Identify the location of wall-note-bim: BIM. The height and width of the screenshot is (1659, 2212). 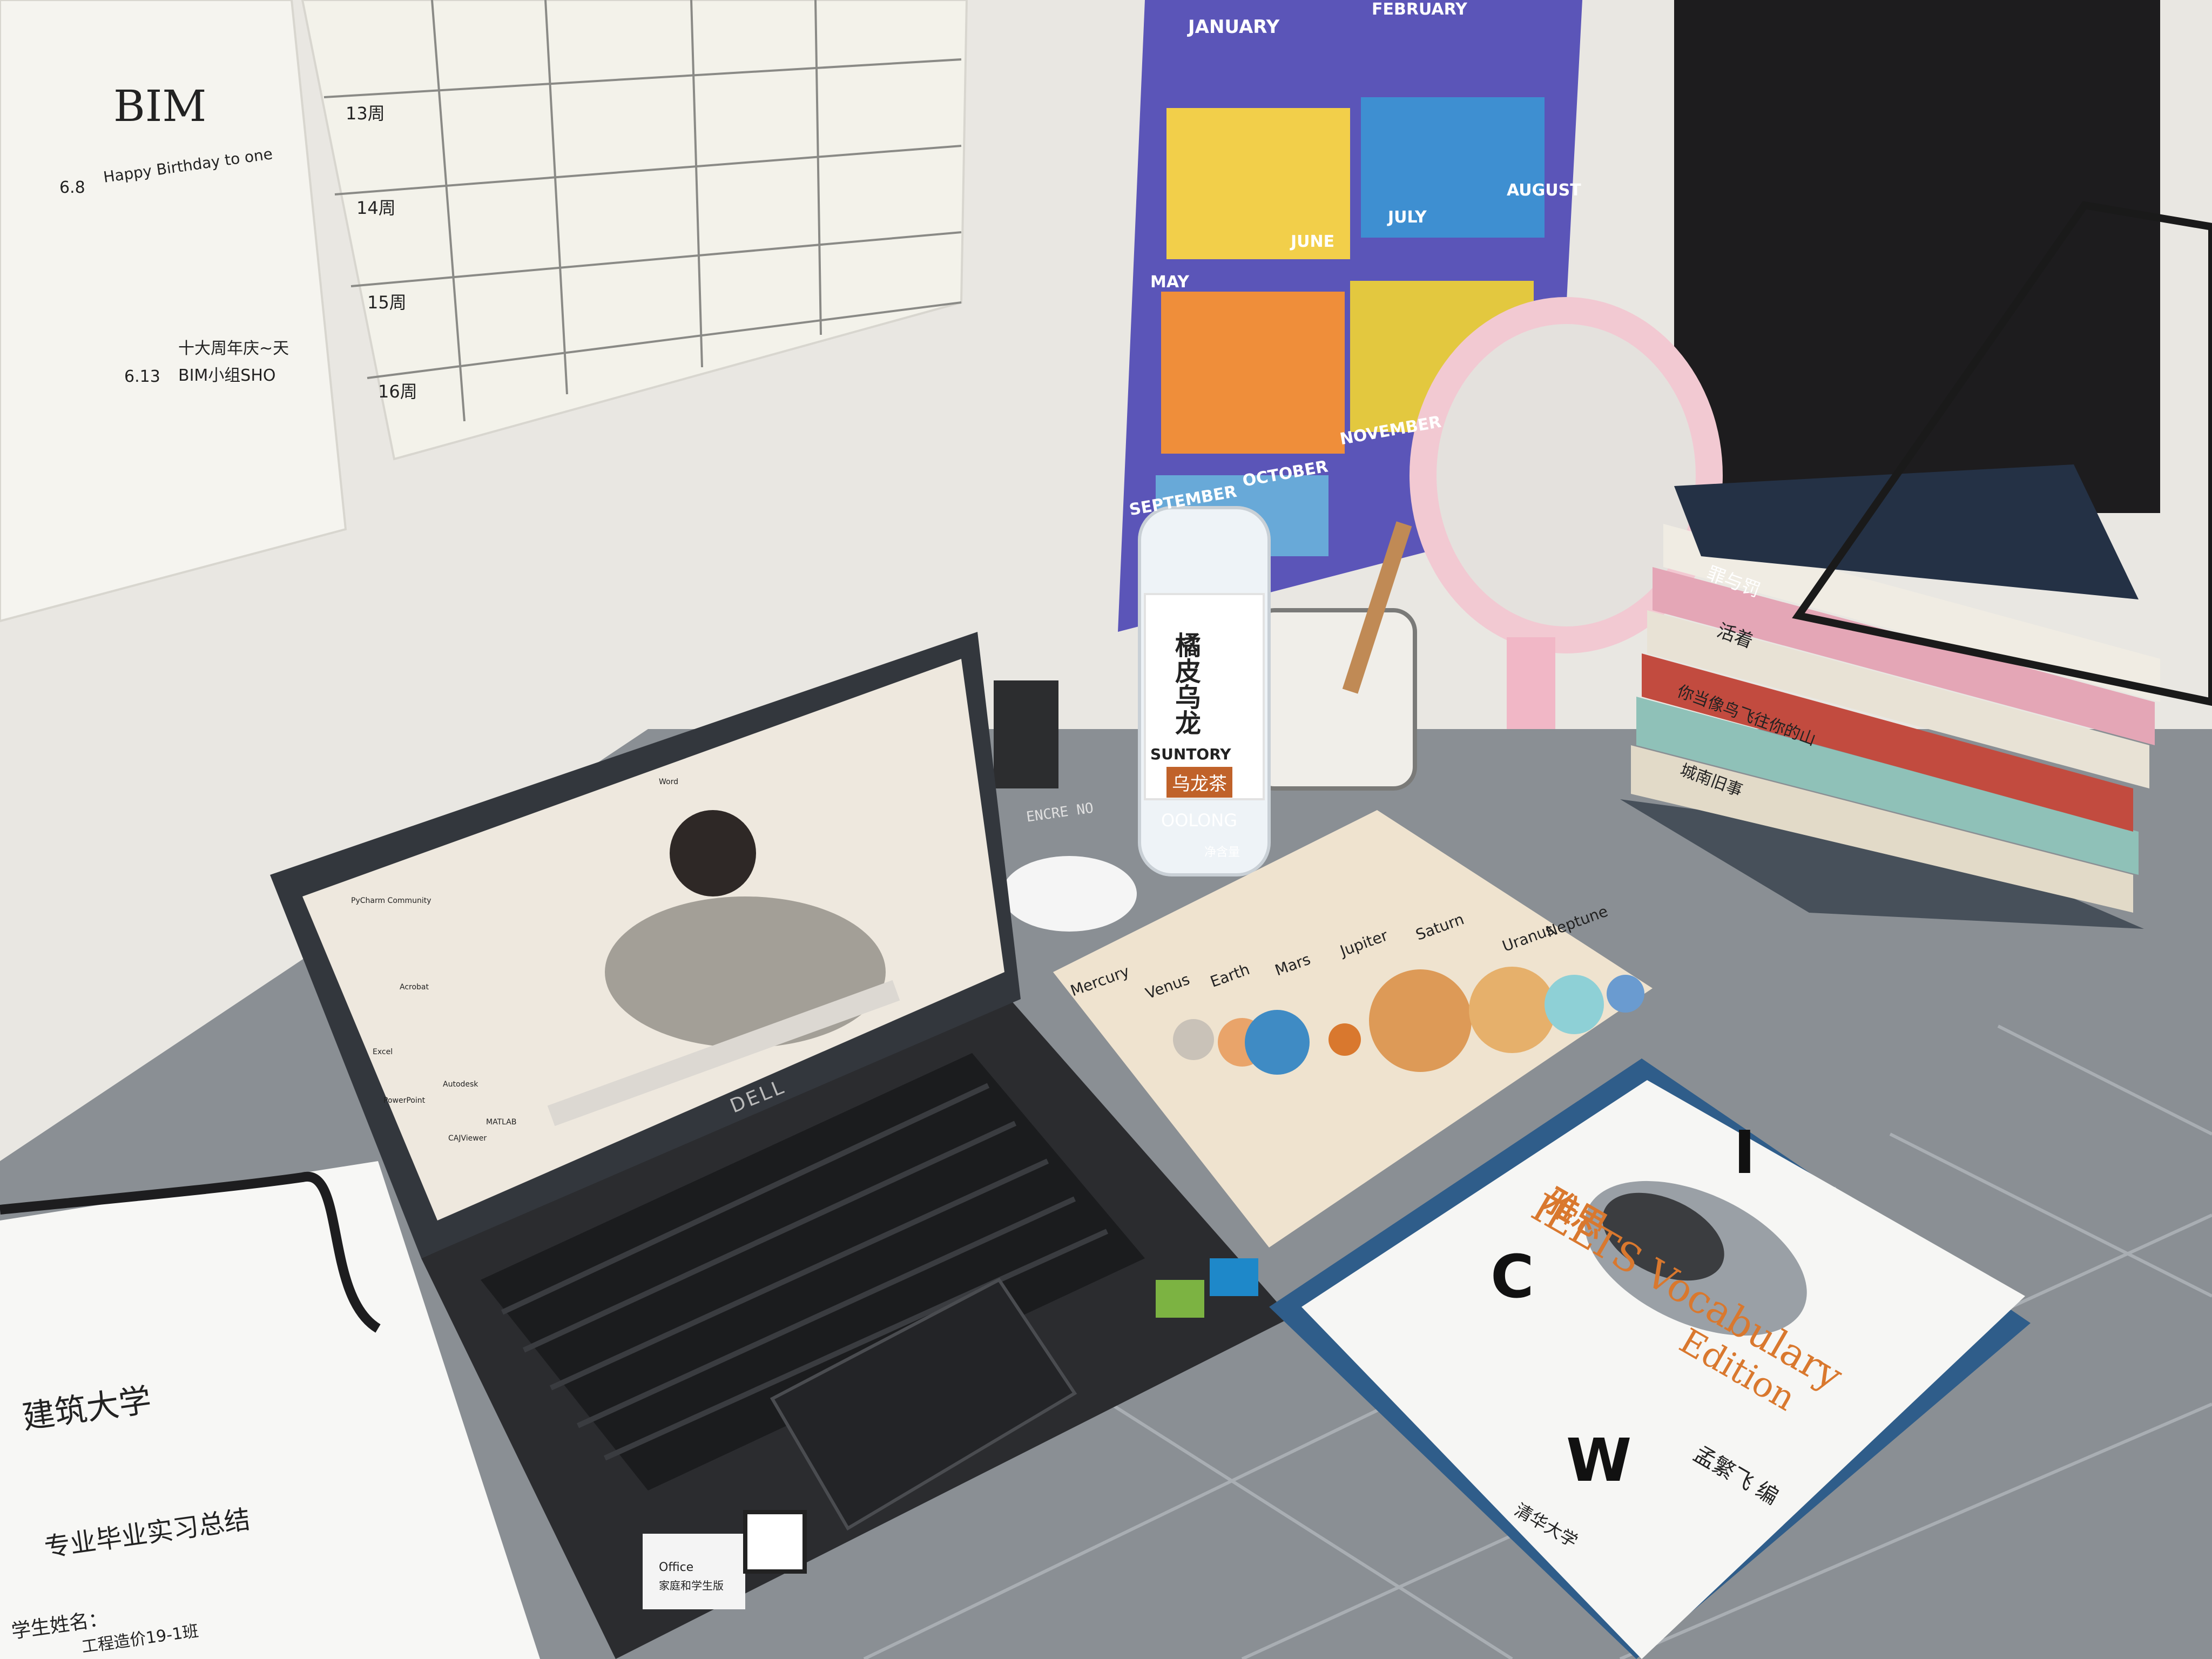
(160, 106).